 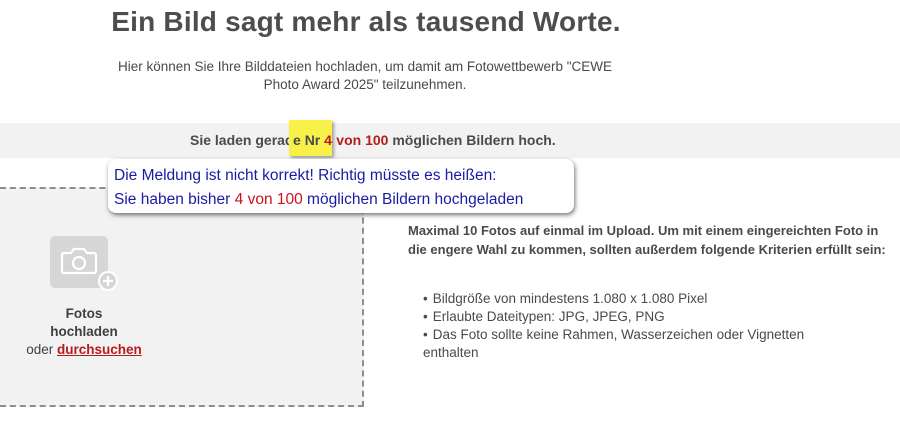 I want to click on overlay-nr-label: Nr, so click(x=314, y=140).